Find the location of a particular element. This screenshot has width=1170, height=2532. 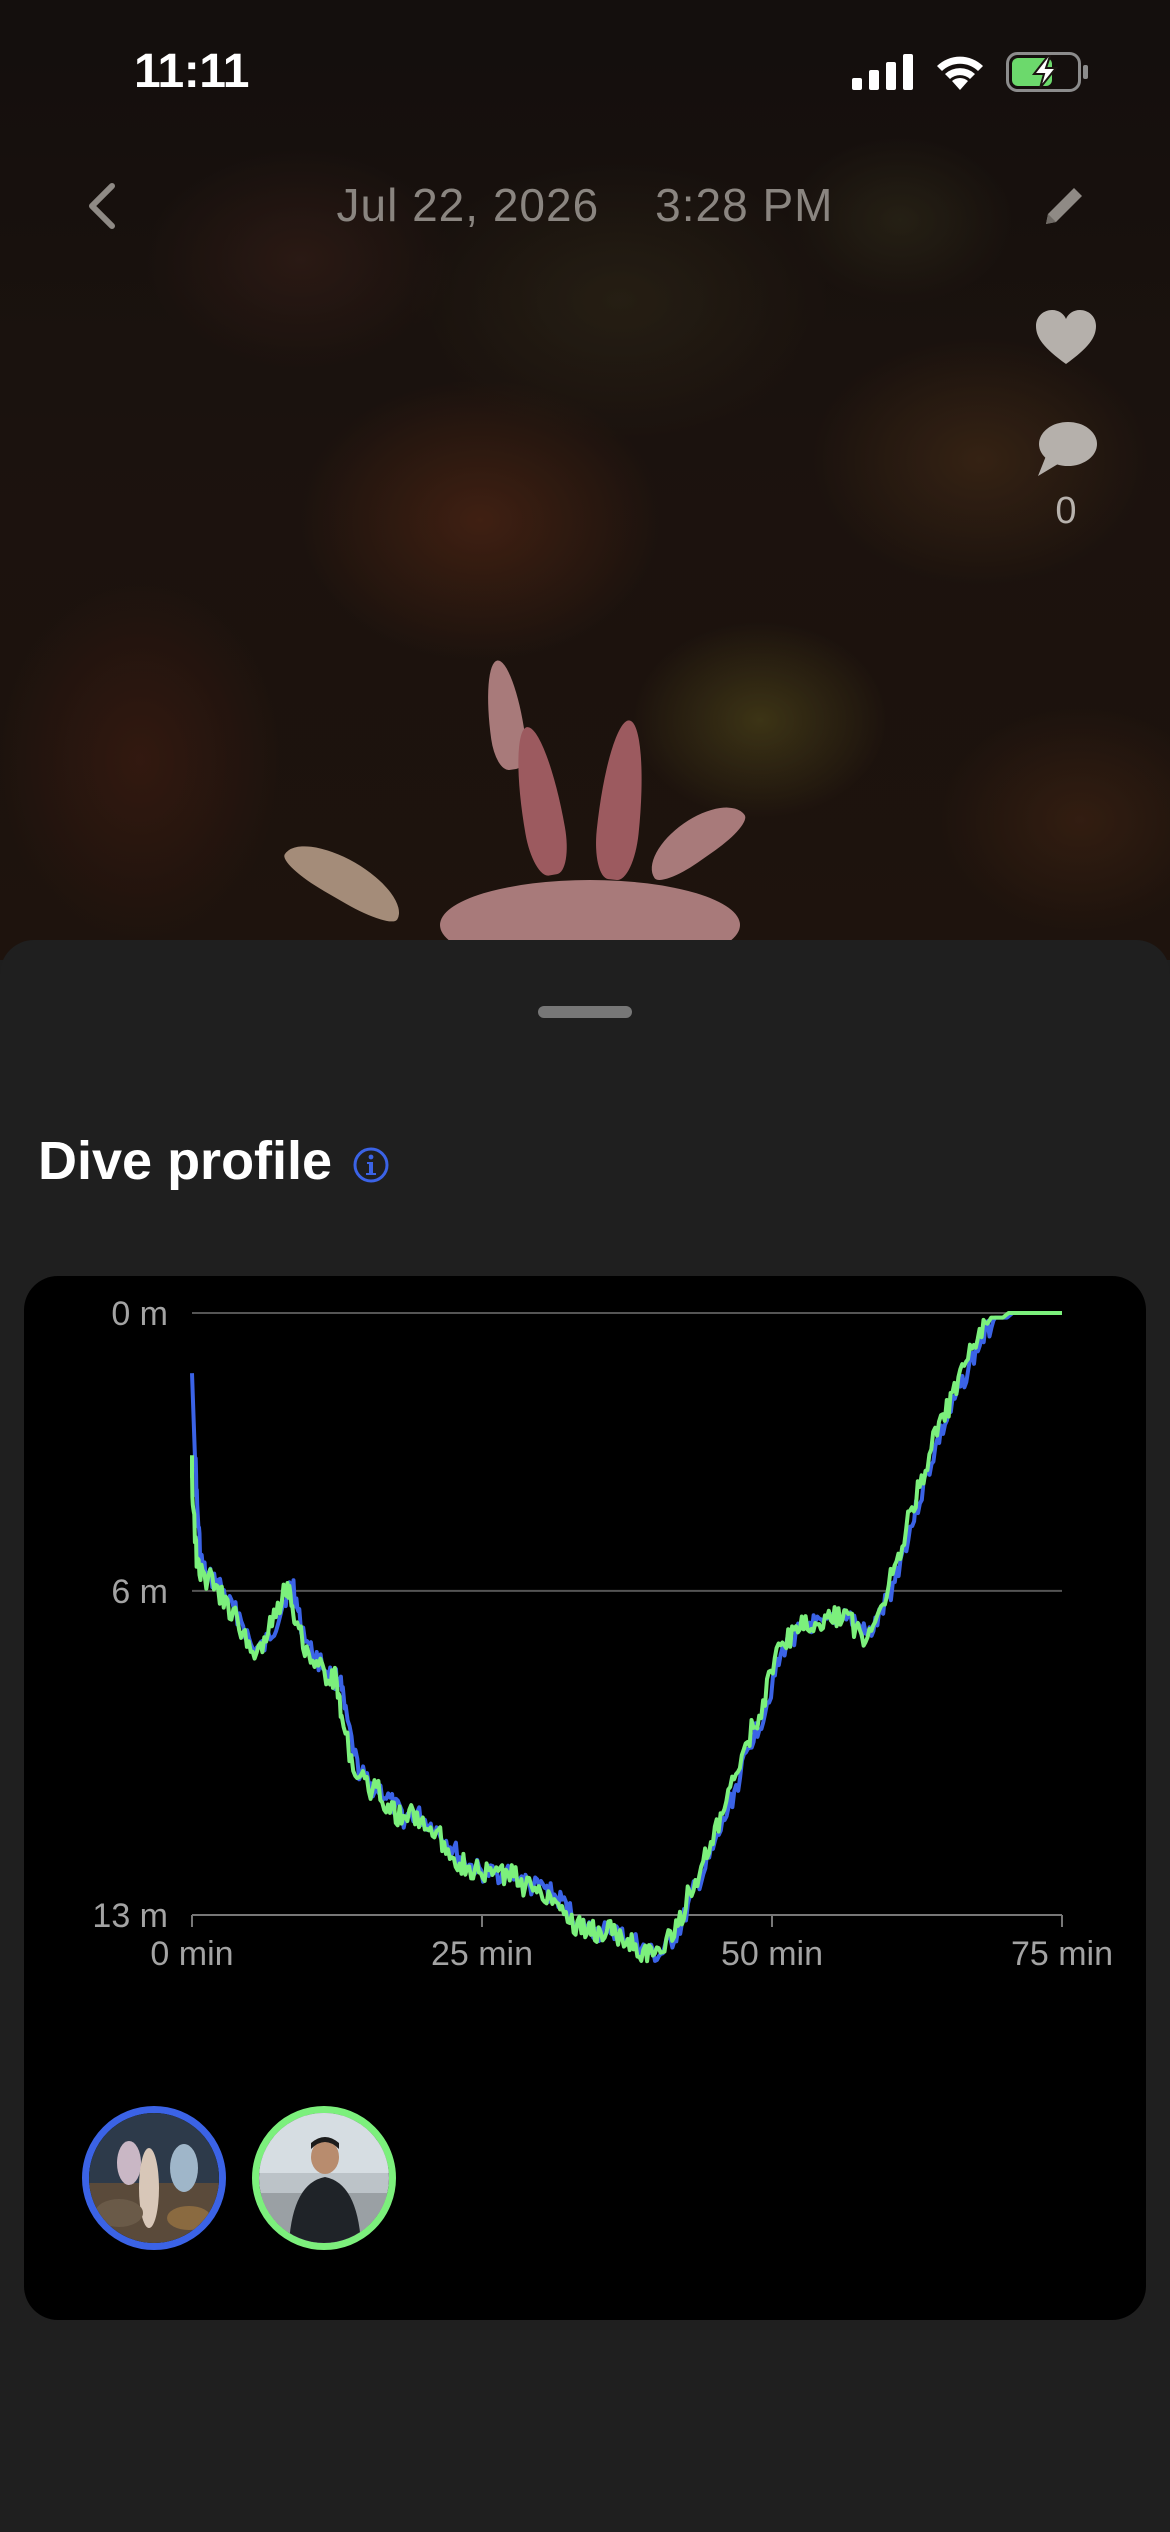

battery-charging-icon is located at coordinates (1047, 72).